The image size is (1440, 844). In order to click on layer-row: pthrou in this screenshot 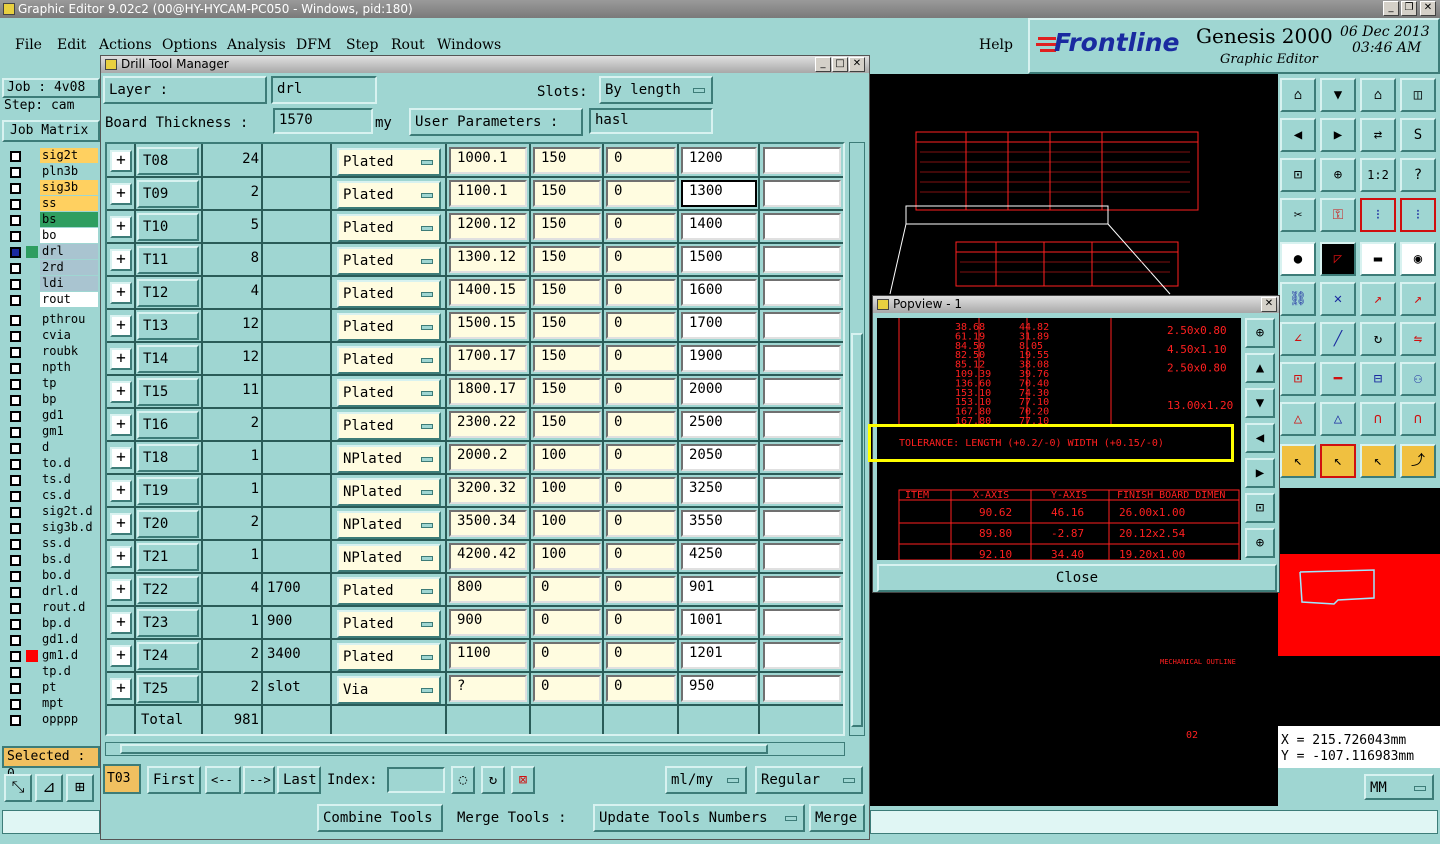, I will do `click(50, 320)`.